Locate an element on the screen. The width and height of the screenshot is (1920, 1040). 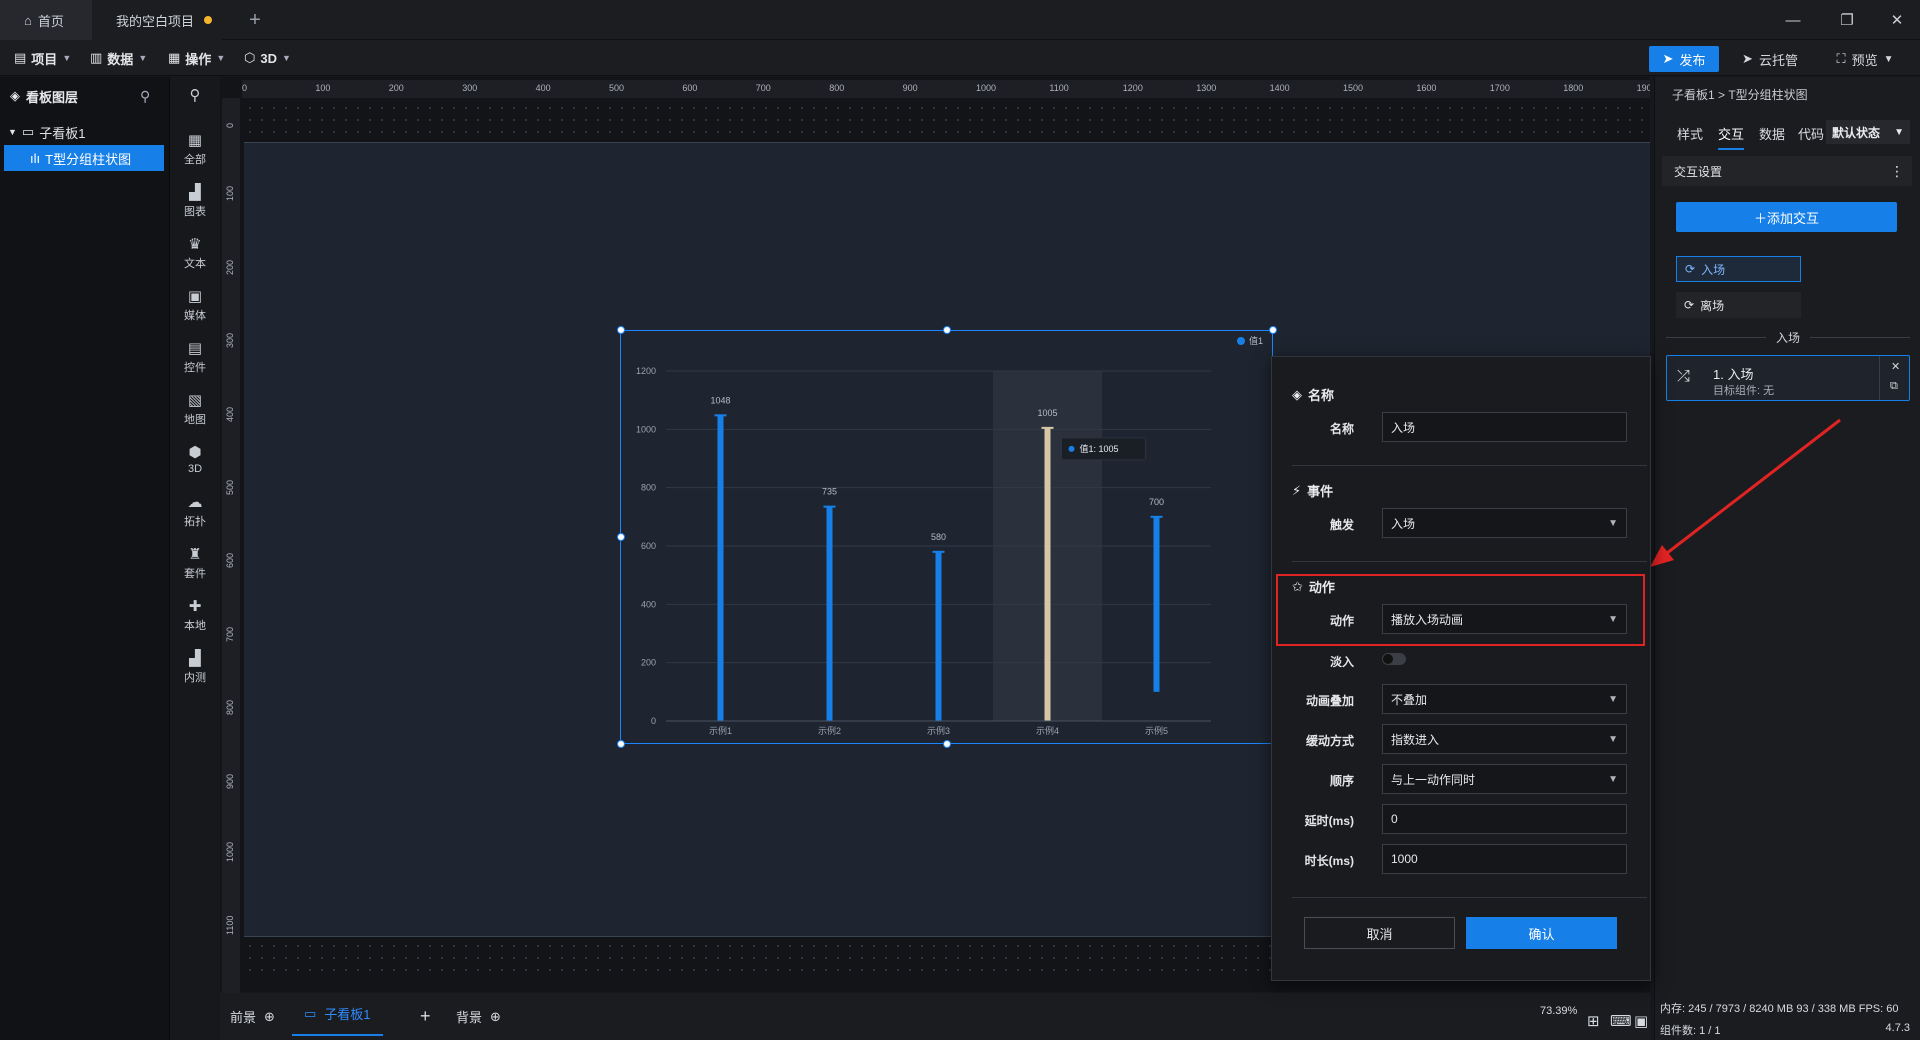
order-select: 与上一动作同时 ▼ is located at coordinates (1504, 779).